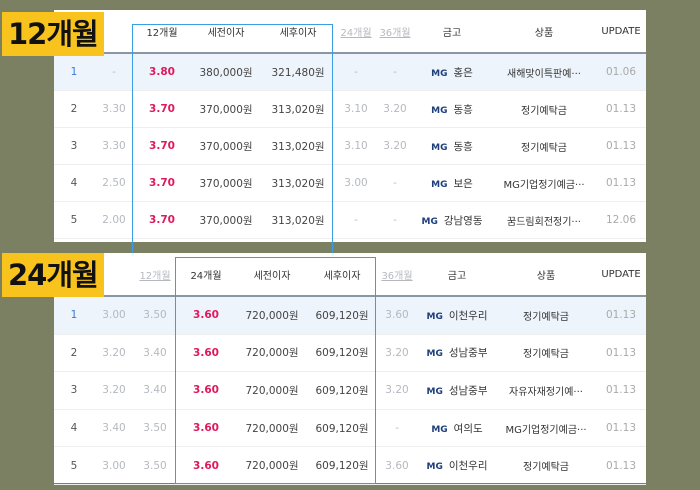 The image size is (700, 490). I want to click on bank-label: 이천우리, so click(468, 466).